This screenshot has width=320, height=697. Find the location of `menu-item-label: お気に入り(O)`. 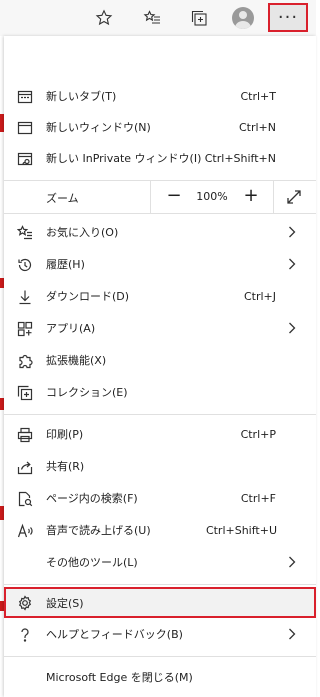

menu-item-label: お気に入り(O) is located at coordinates (82, 232).